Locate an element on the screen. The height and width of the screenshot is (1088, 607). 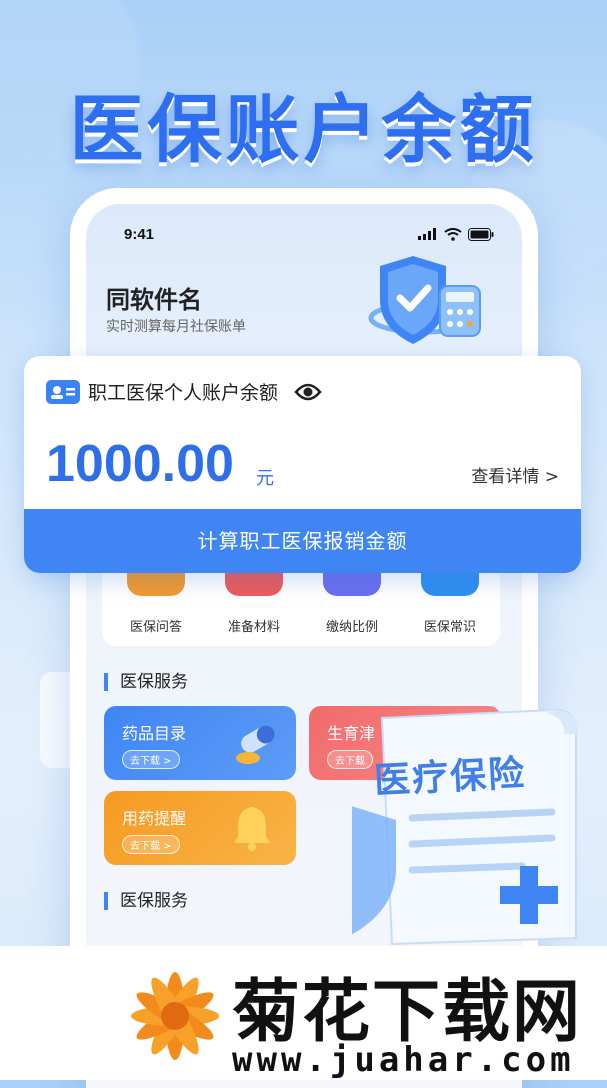
balance-amount: 1000.00 is located at coordinates (140, 464).